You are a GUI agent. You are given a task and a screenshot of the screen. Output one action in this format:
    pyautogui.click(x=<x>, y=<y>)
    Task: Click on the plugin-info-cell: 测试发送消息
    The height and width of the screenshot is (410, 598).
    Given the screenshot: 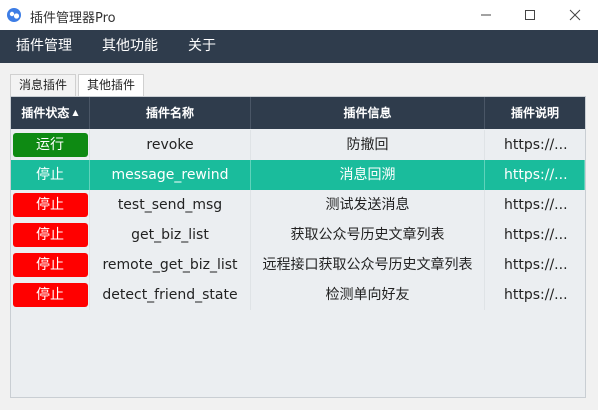 What is the action you would take?
    pyautogui.click(x=368, y=205)
    